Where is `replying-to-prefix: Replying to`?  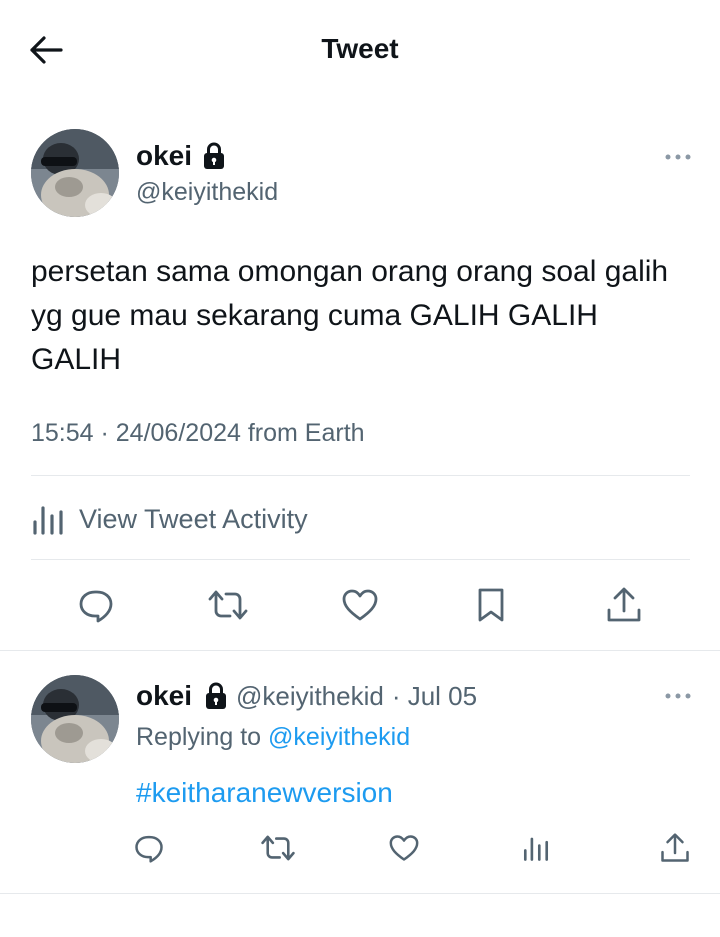 replying-to-prefix: Replying to is located at coordinates (199, 737).